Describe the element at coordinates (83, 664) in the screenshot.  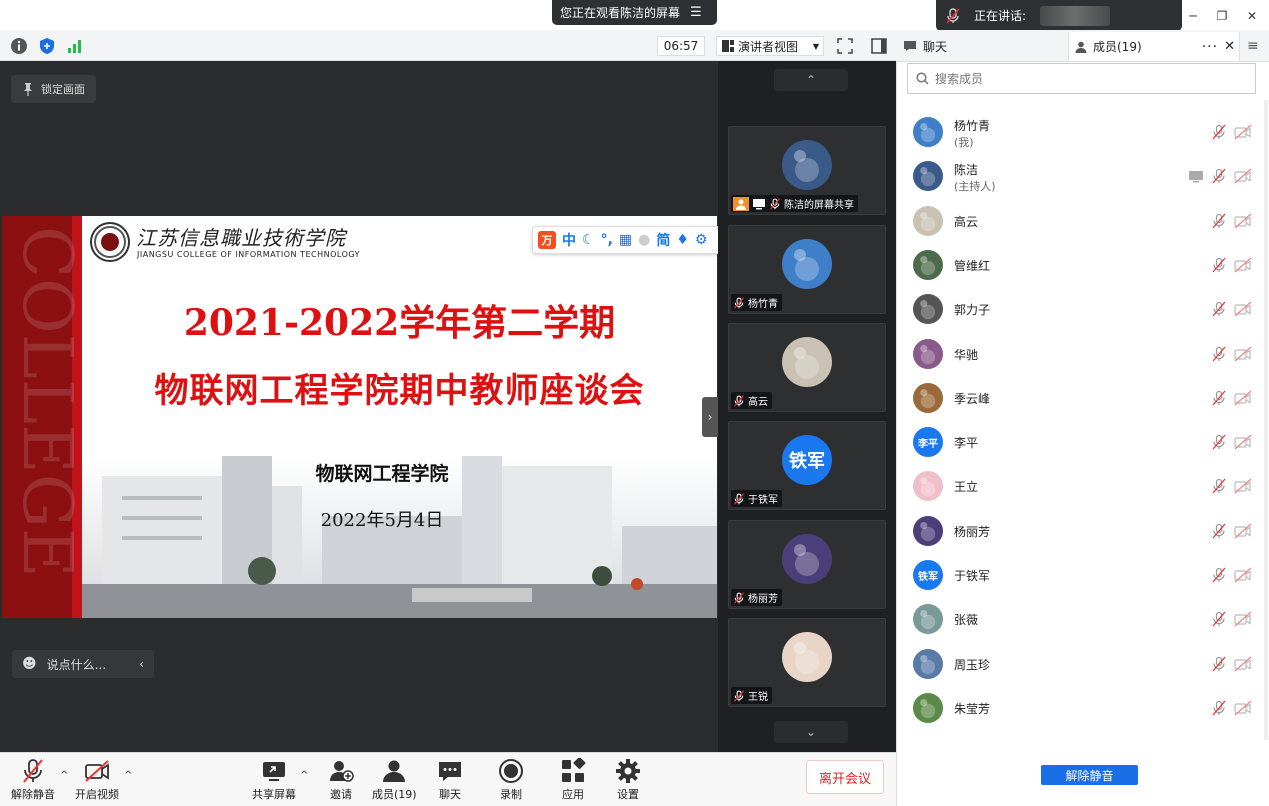
I see `quick-chat-input: ☻ 说点什么... ‹` at that location.